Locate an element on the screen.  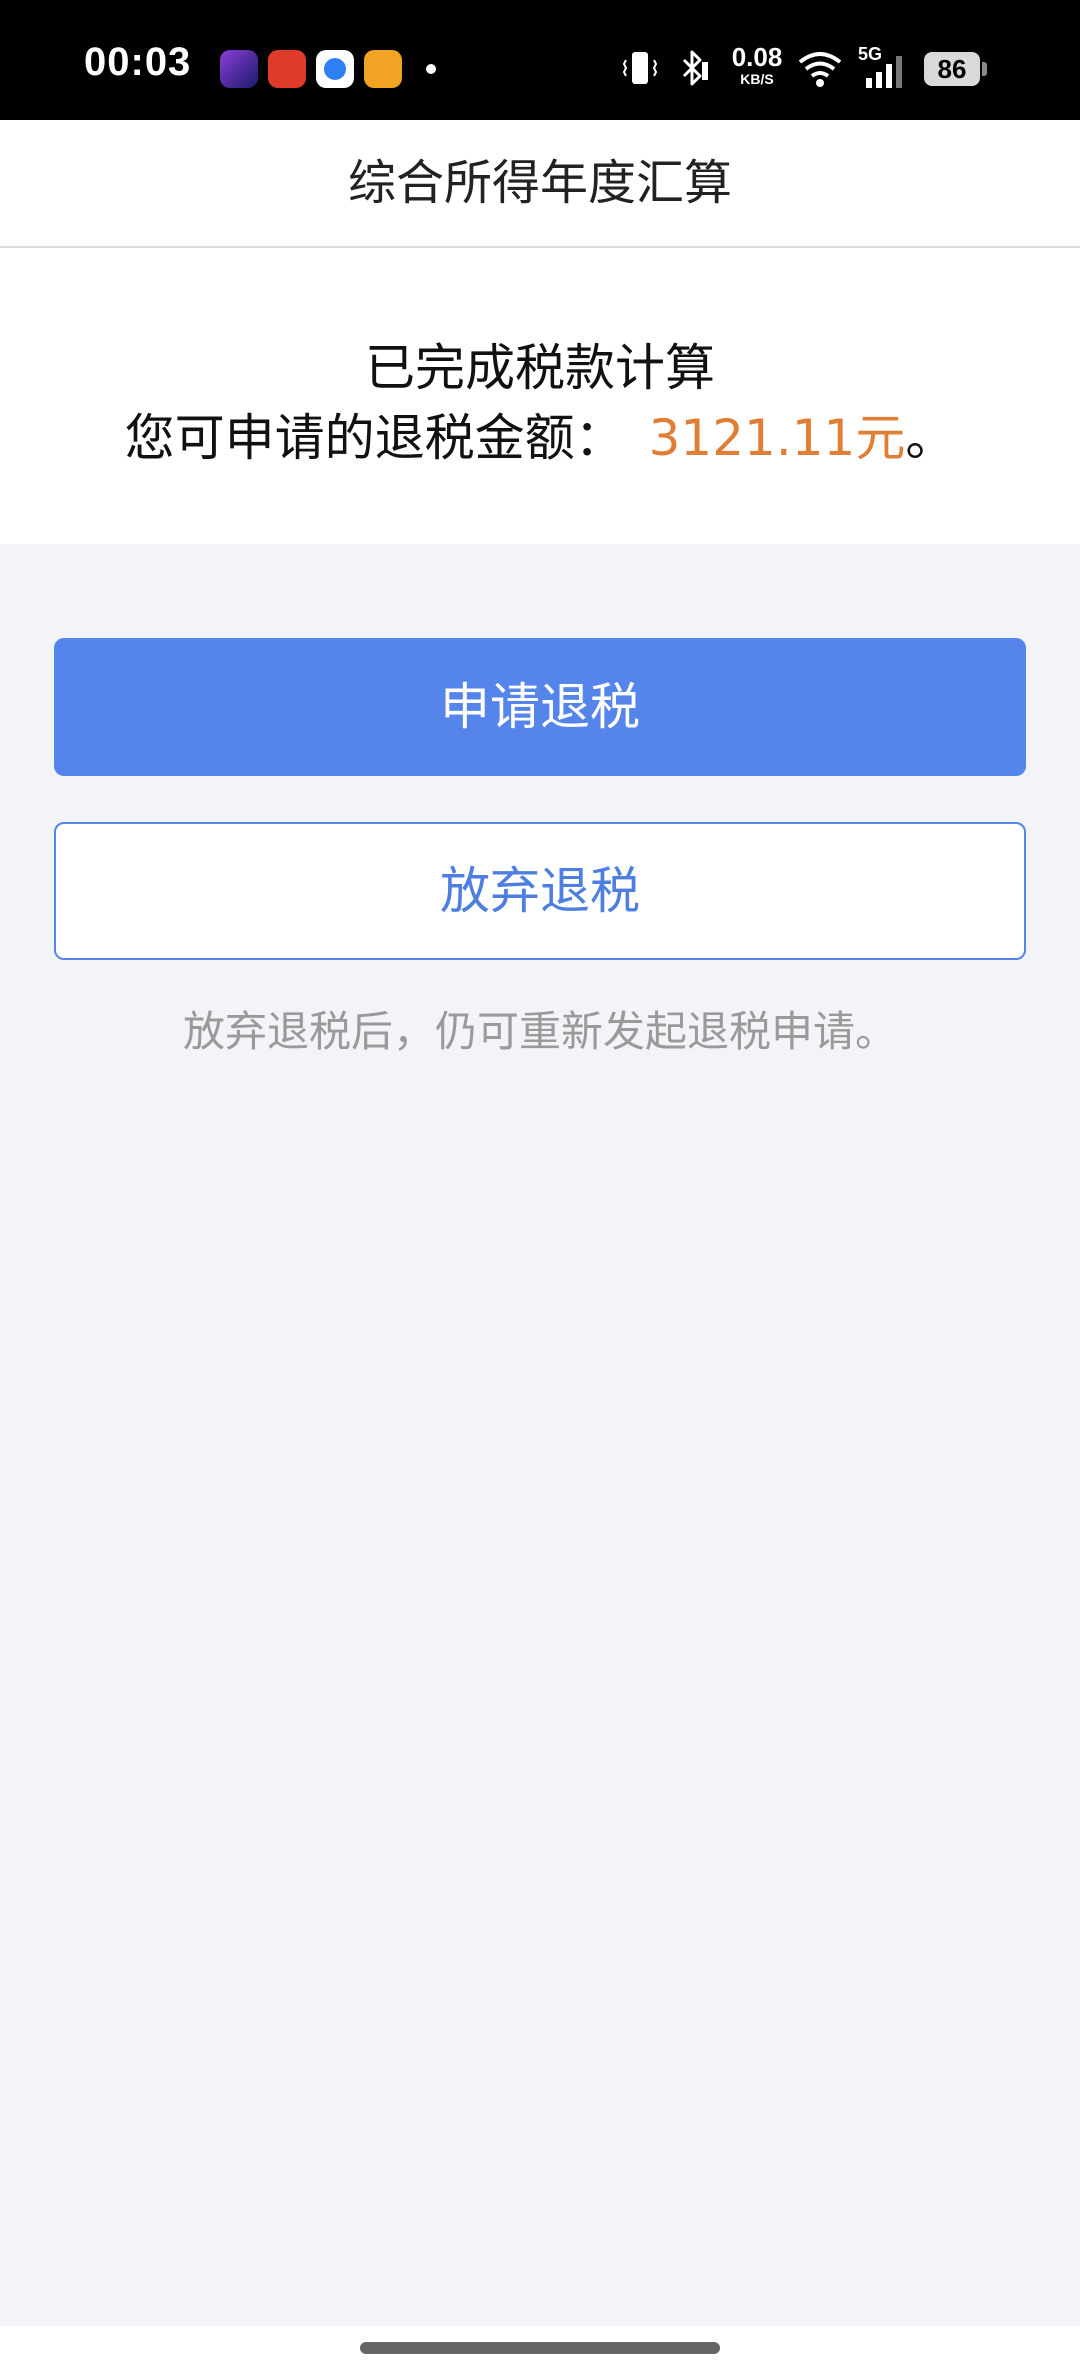
refund-amount-label: 您可申请的退税金额： is located at coordinates (374, 438).